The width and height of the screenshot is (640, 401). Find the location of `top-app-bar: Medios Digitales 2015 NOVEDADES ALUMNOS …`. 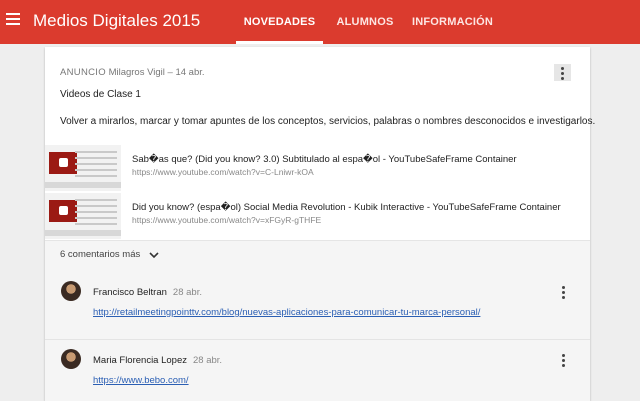

top-app-bar: Medios Digitales 2015 NOVEDADES ALUMNOS … is located at coordinates (320, 22).